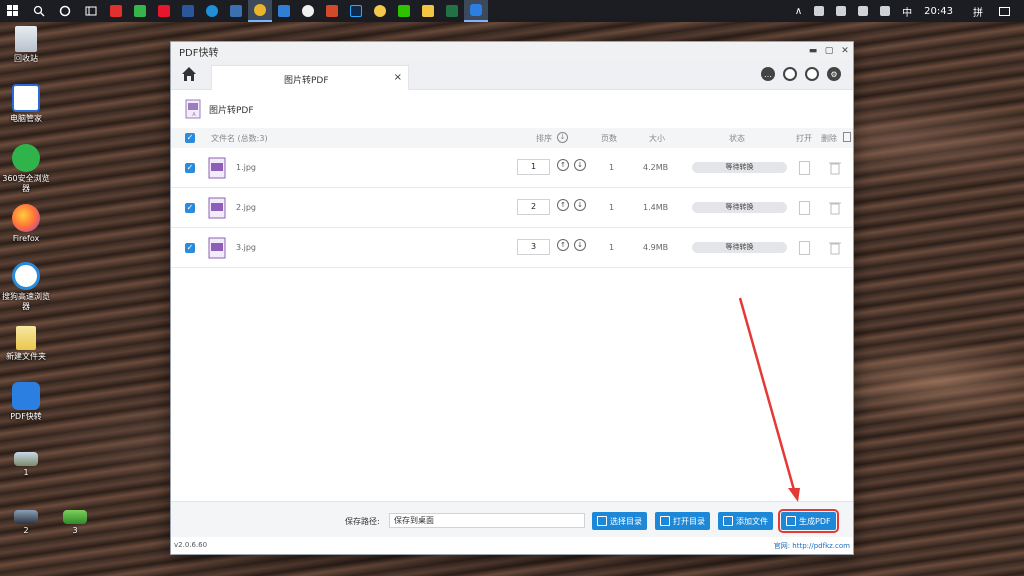 The width and height of the screenshot is (1024, 576). Describe the element at coordinates (428, 11) in the screenshot. I see `taskbar-app-explorer-icon` at that location.